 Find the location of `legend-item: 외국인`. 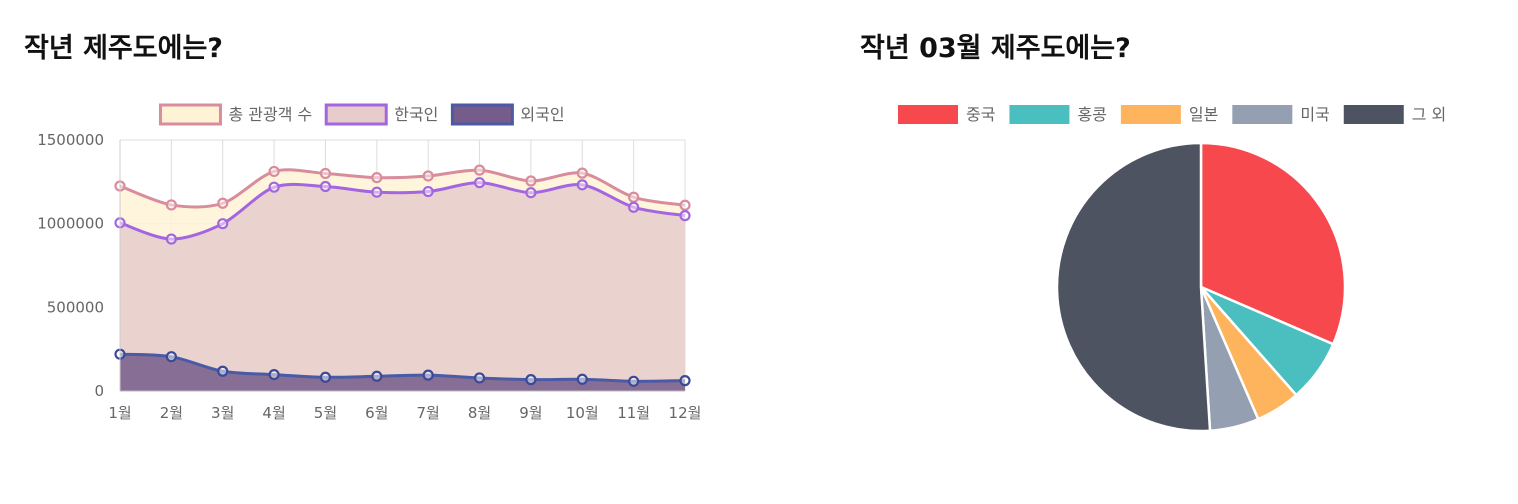

legend-item: 외국인 is located at coordinates (507, 114).